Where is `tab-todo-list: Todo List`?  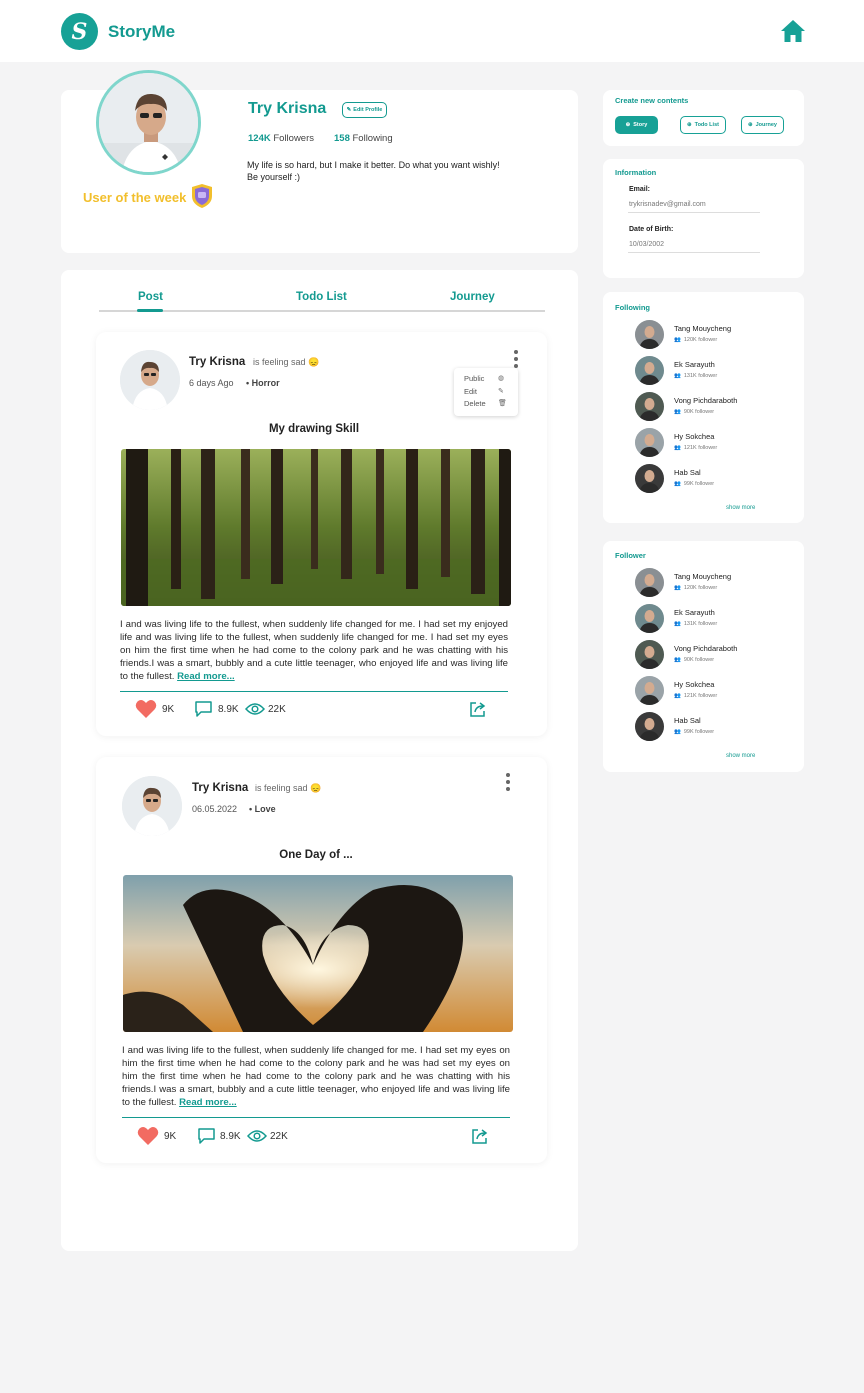 tab-todo-list: Todo List is located at coordinates (321, 297).